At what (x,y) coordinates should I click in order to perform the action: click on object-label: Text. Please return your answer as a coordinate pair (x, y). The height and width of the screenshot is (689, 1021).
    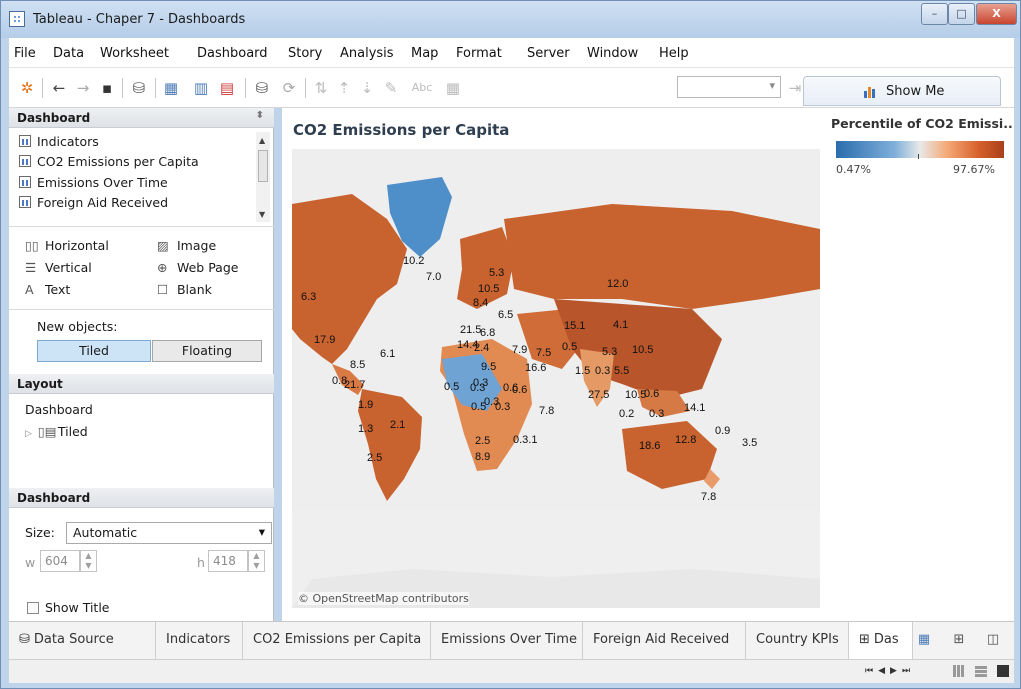
    Looking at the image, I should click on (57, 289).